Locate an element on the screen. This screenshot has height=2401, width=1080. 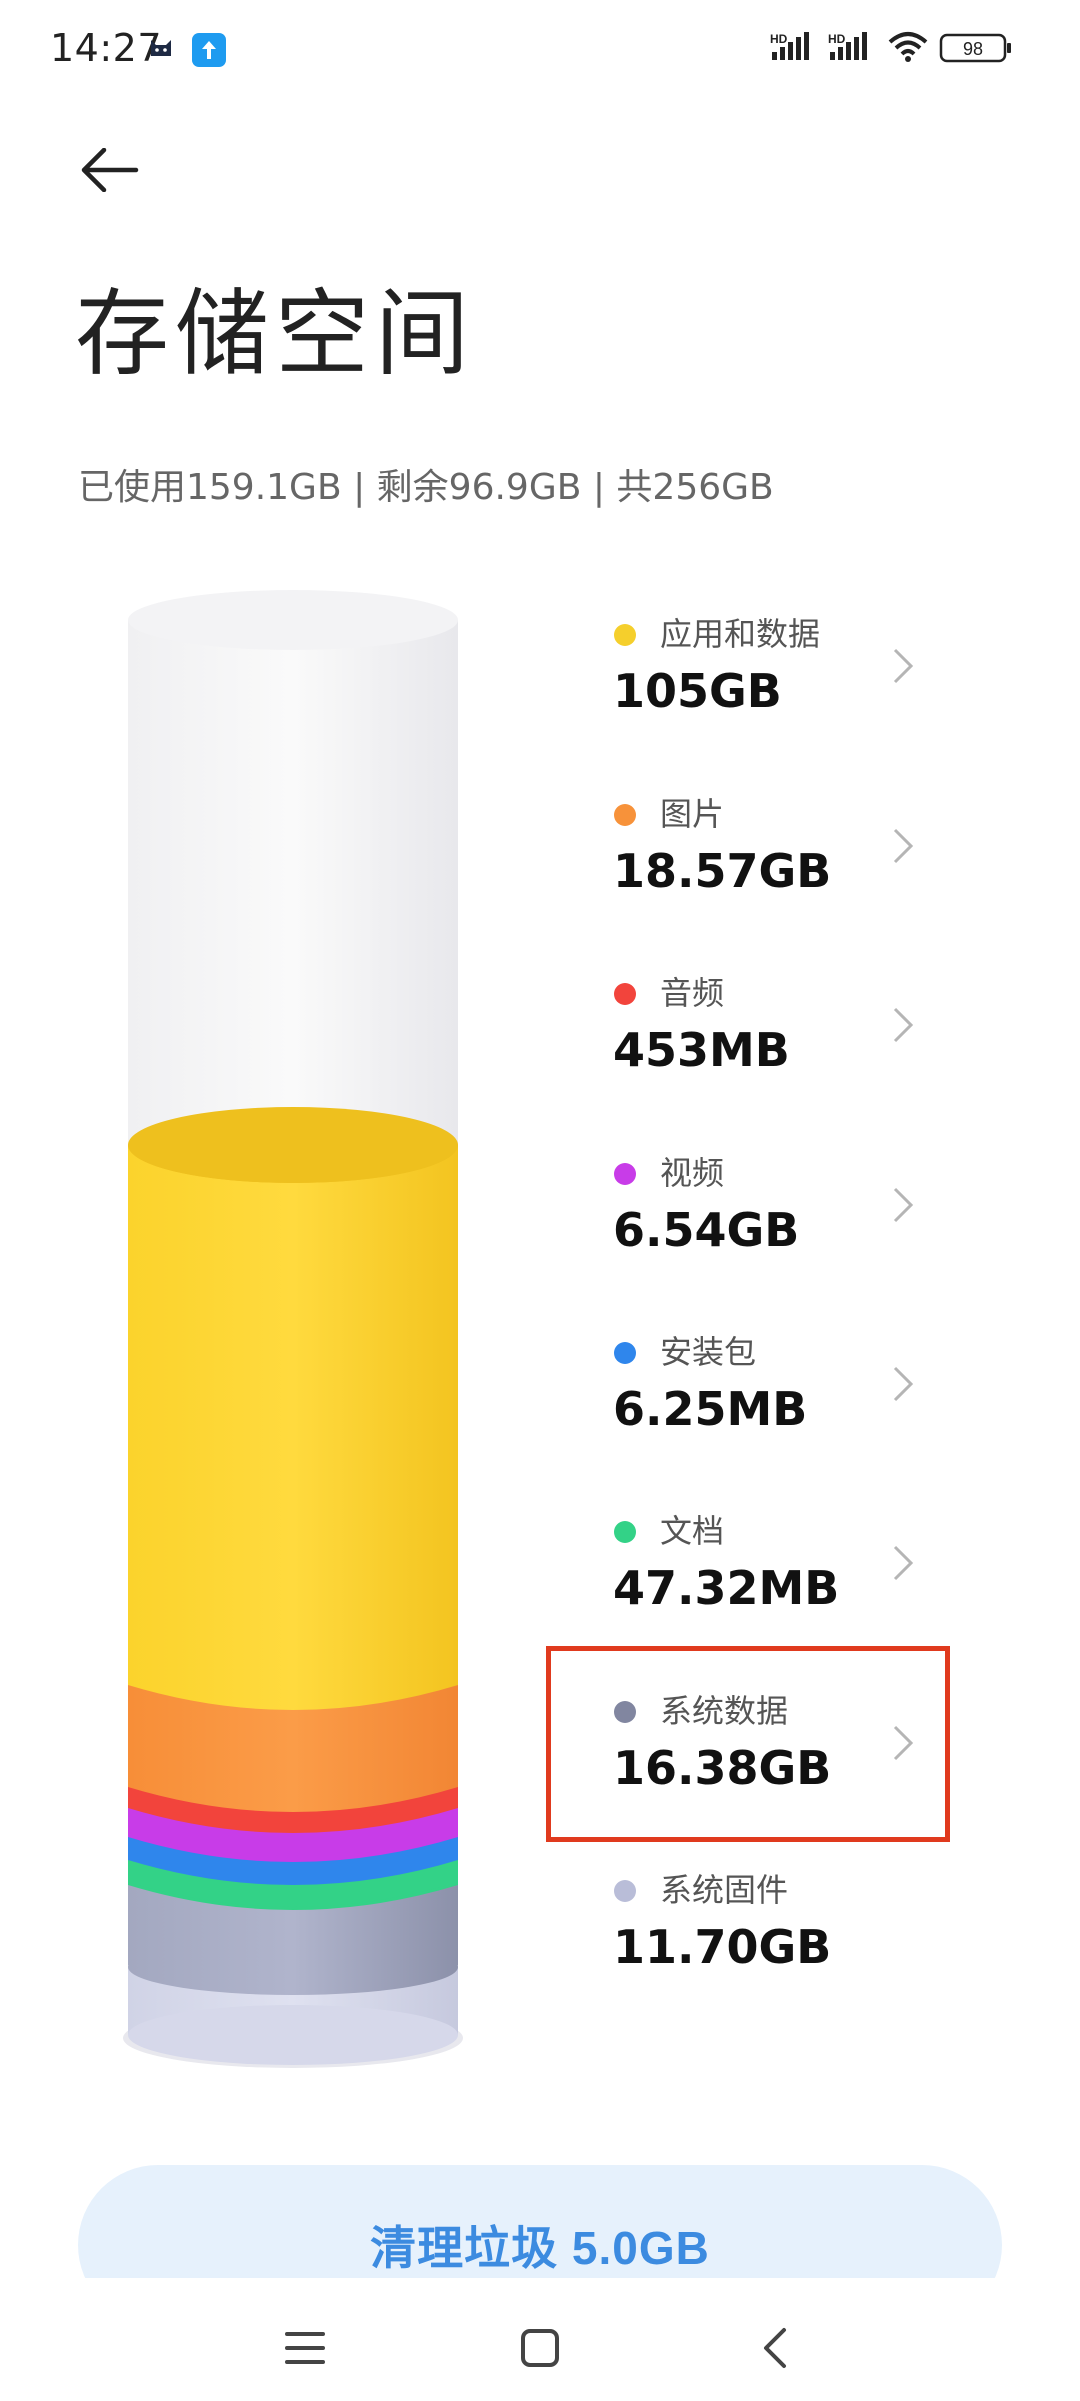
home-button is located at coordinates (540, 2348).